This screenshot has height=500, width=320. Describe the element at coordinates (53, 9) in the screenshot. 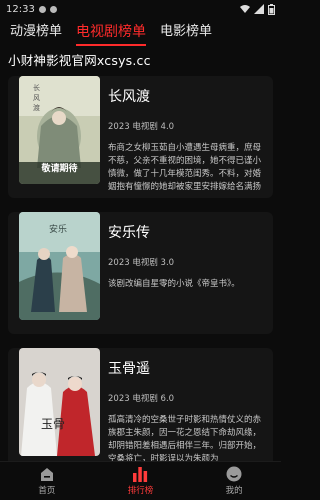

I see `settings-icon` at that location.